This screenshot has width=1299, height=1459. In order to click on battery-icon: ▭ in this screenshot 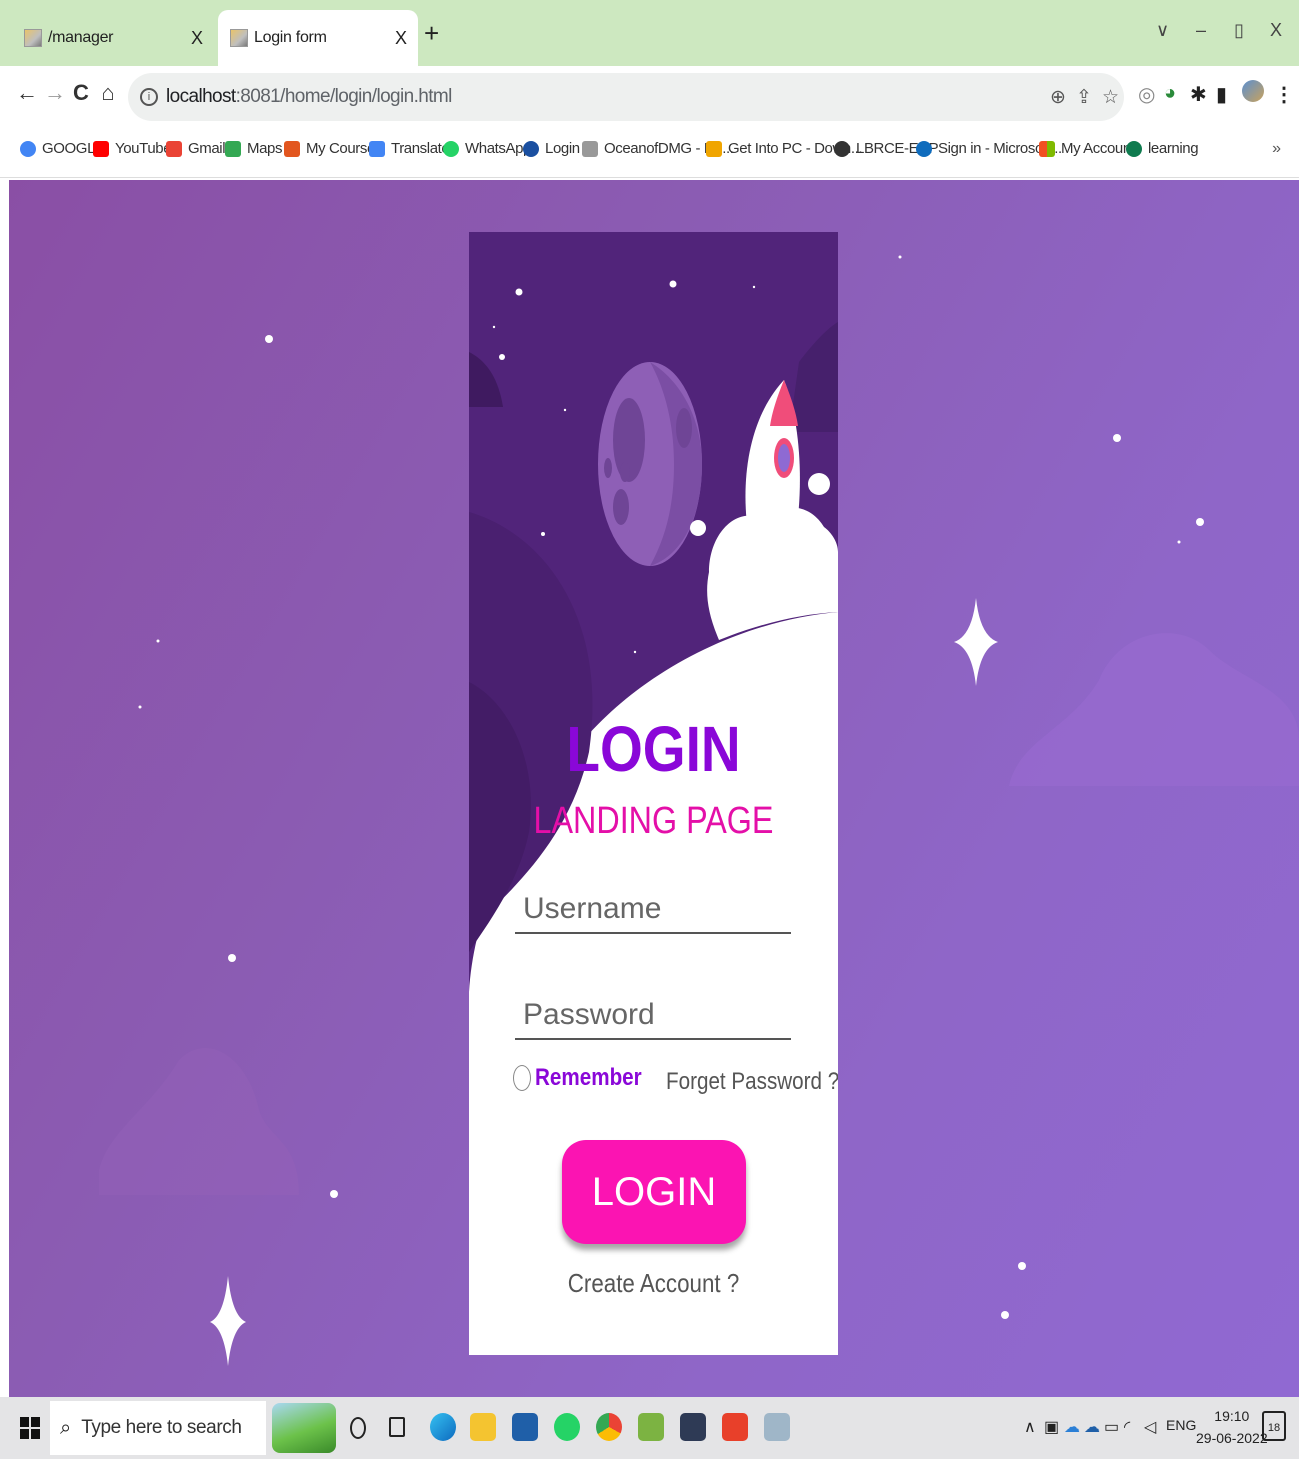, I will do `click(1111, 1427)`.